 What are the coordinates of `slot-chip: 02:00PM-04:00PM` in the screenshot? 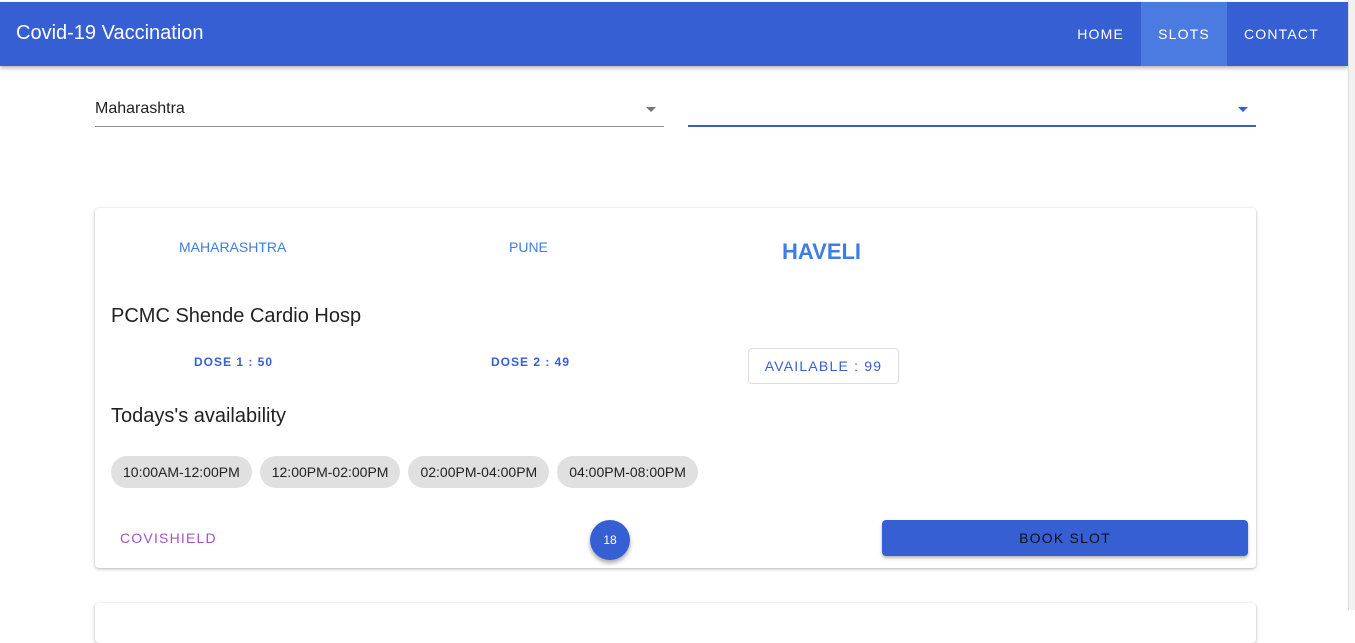 It's located at (479, 472).